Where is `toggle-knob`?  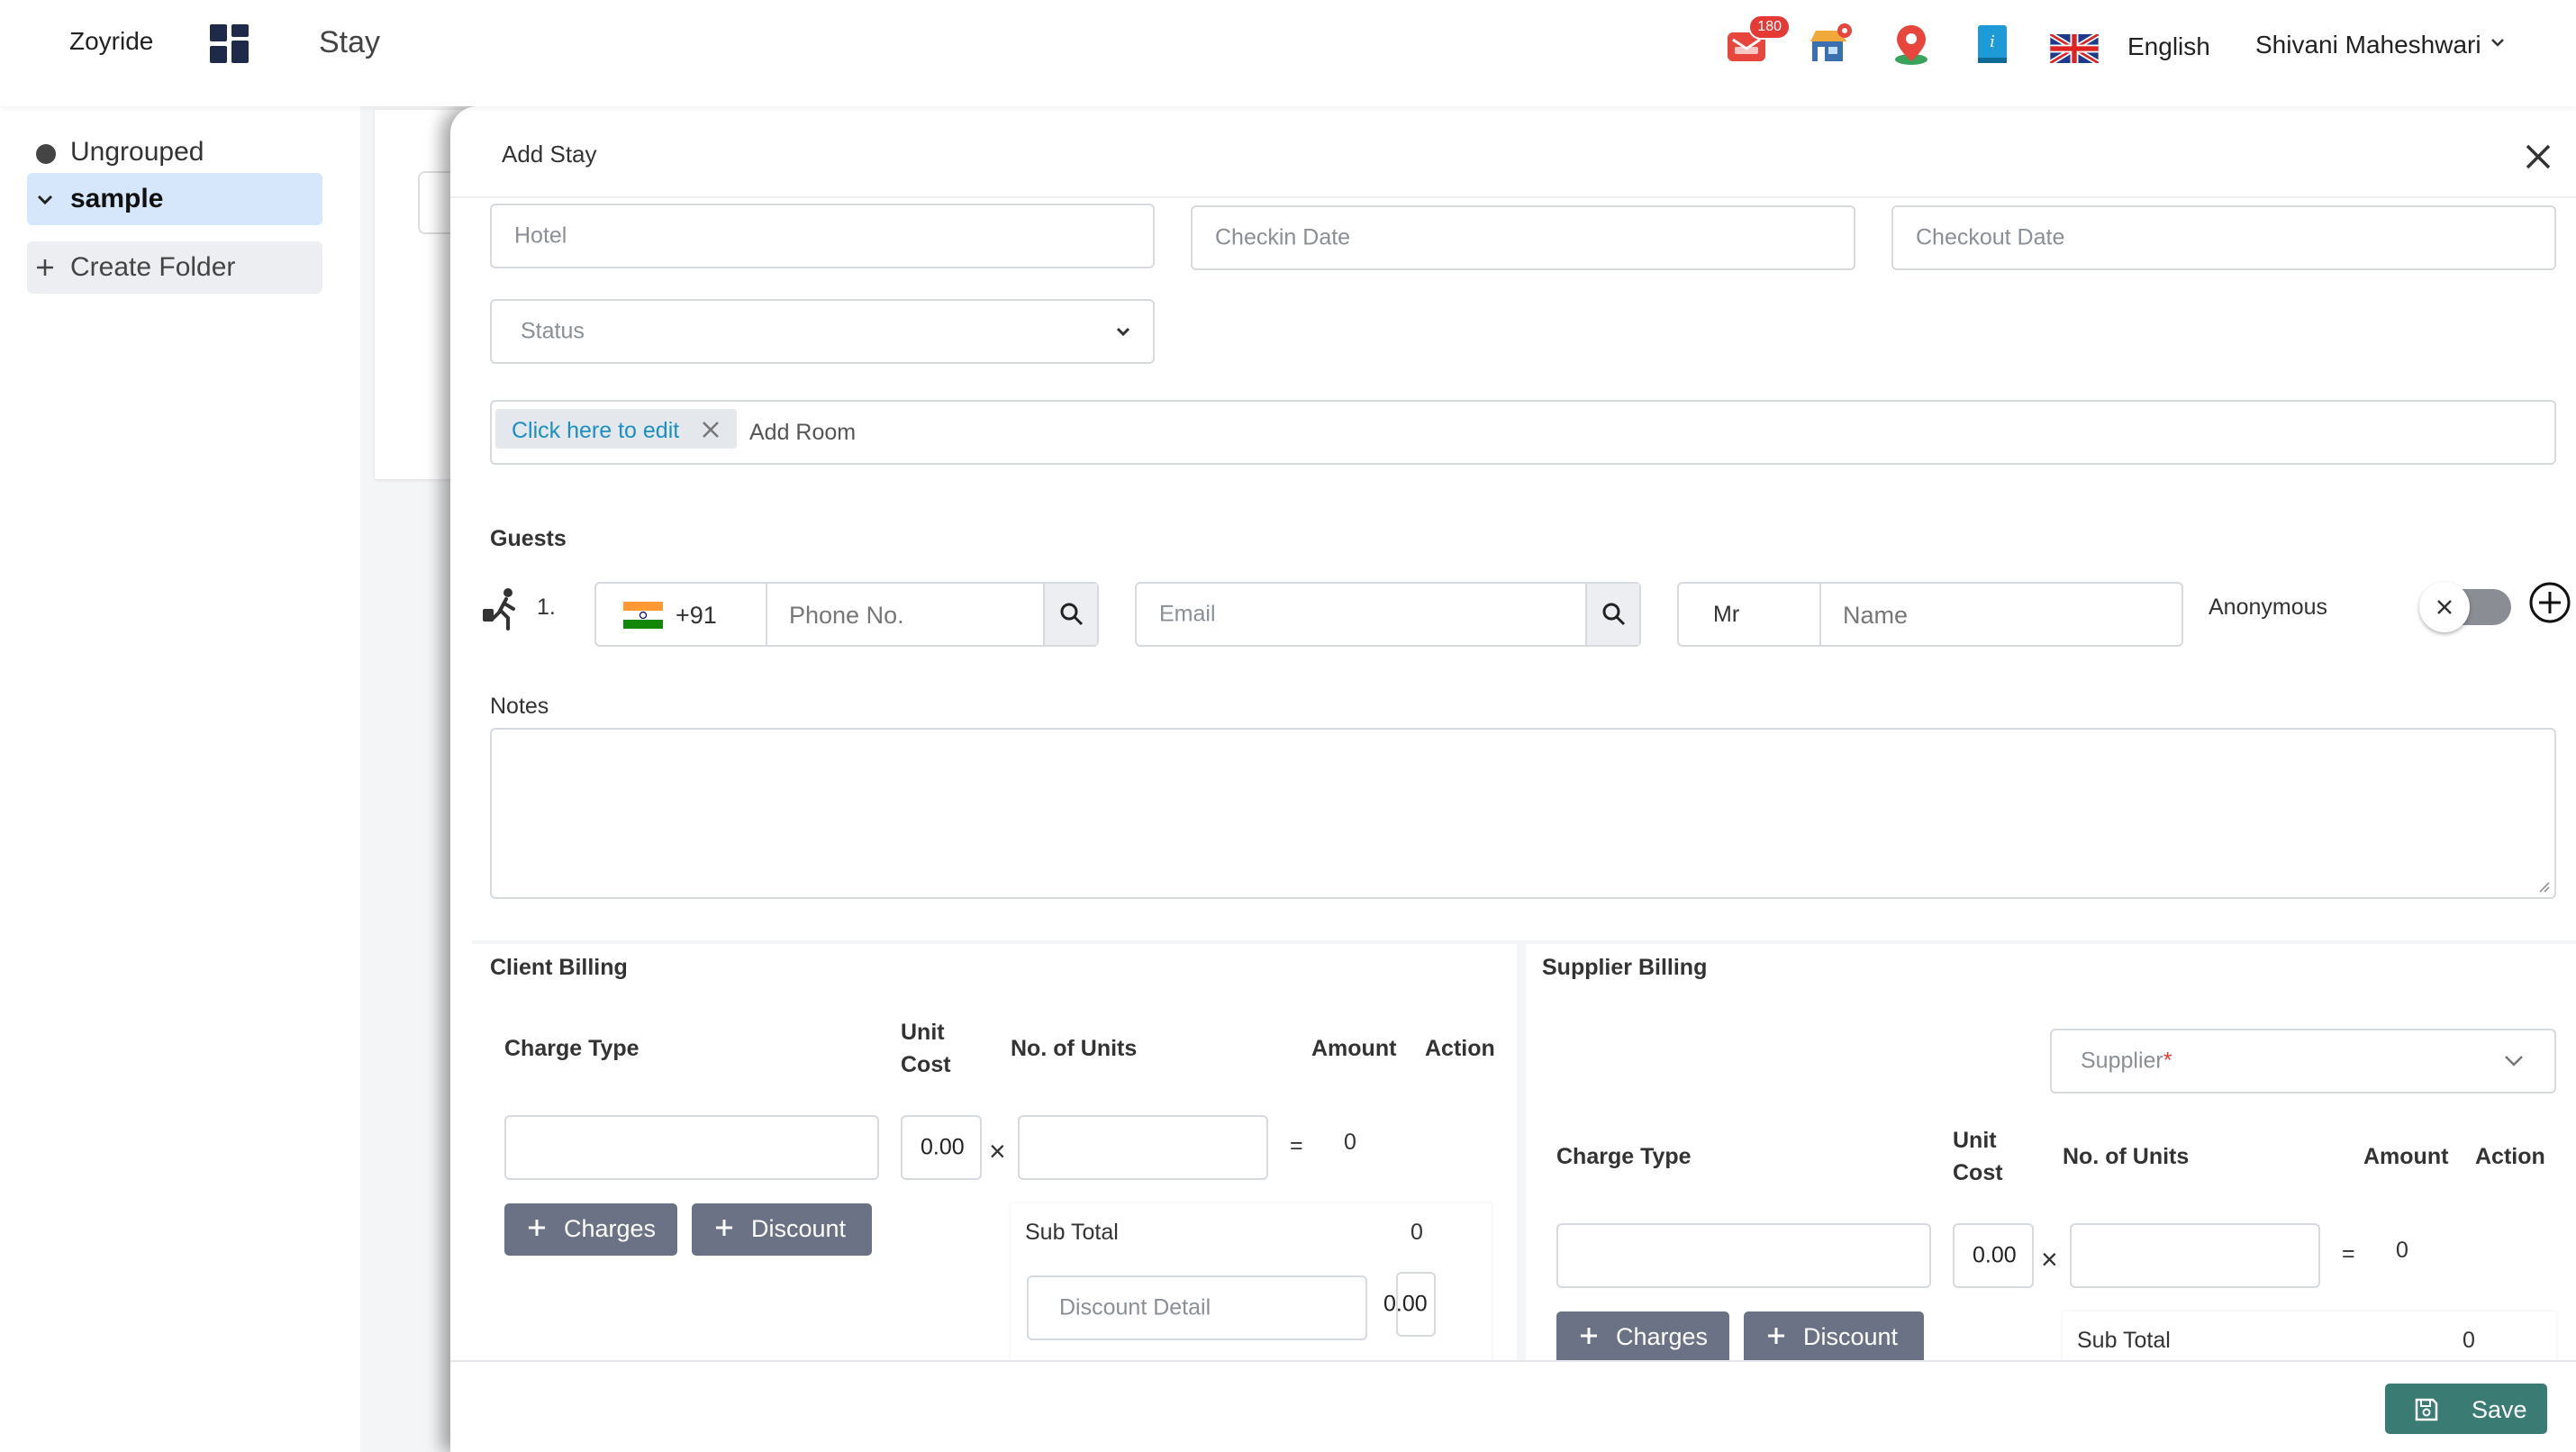
toggle-knob is located at coordinates (2444, 607).